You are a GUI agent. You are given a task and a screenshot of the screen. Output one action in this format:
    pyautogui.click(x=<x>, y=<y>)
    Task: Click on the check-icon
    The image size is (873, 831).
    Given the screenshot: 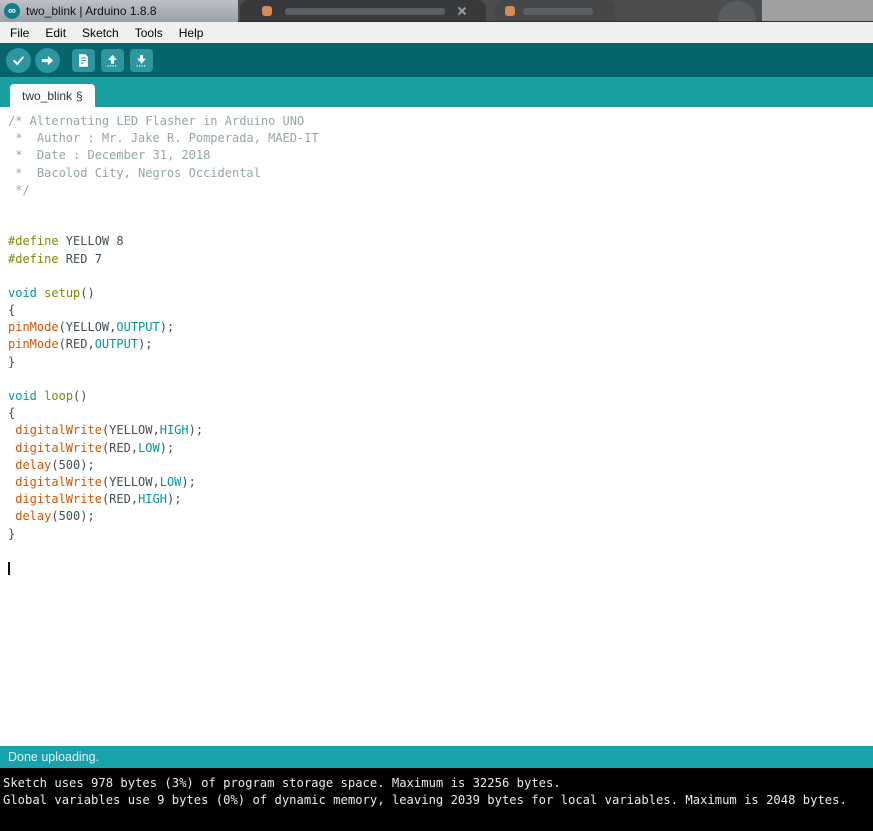 What is the action you would take?
    pyautogui.click(x=18, y=60)
    